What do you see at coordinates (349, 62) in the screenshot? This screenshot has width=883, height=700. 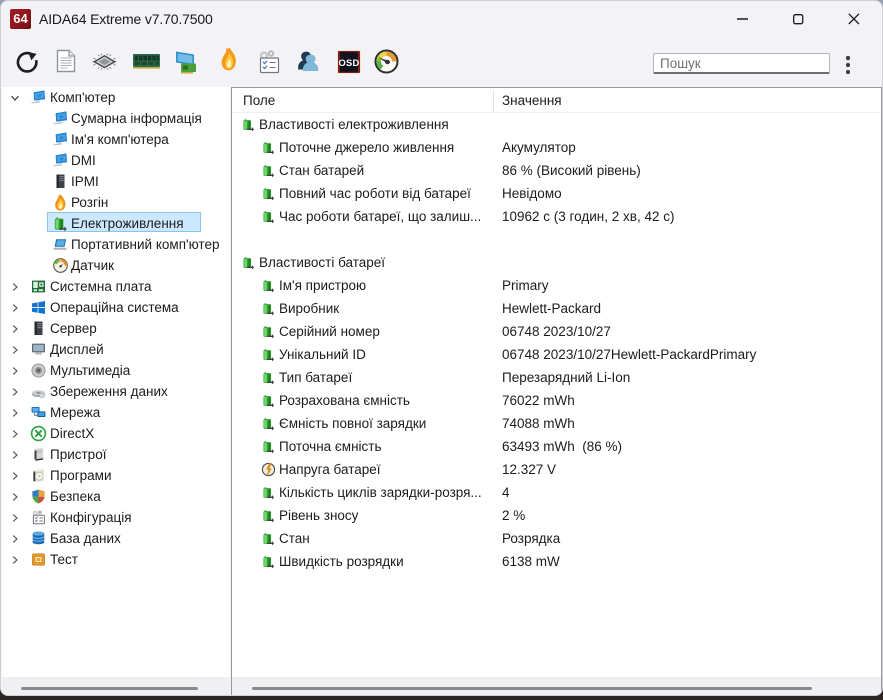 I see `svg-text: OSD` at bounding box center [349, 62].